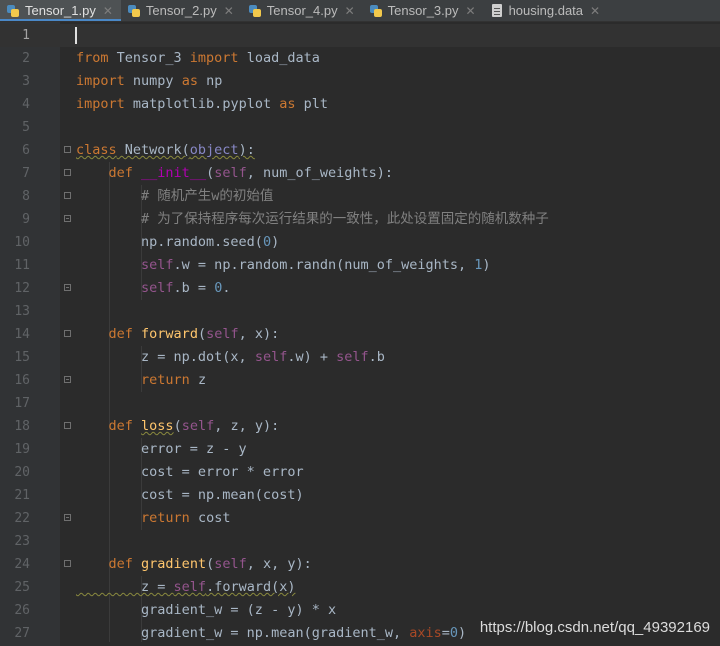 The image size is (720, 646). I want to click on line-number: 10, so click(22, 242).